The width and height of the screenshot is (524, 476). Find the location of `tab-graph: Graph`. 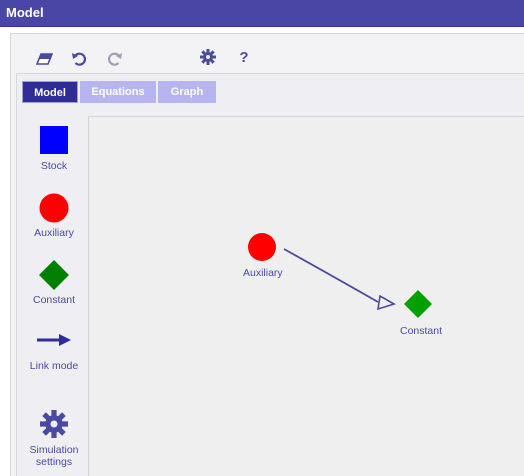

tab-graph: Graph is located at coordinates (187, 92).